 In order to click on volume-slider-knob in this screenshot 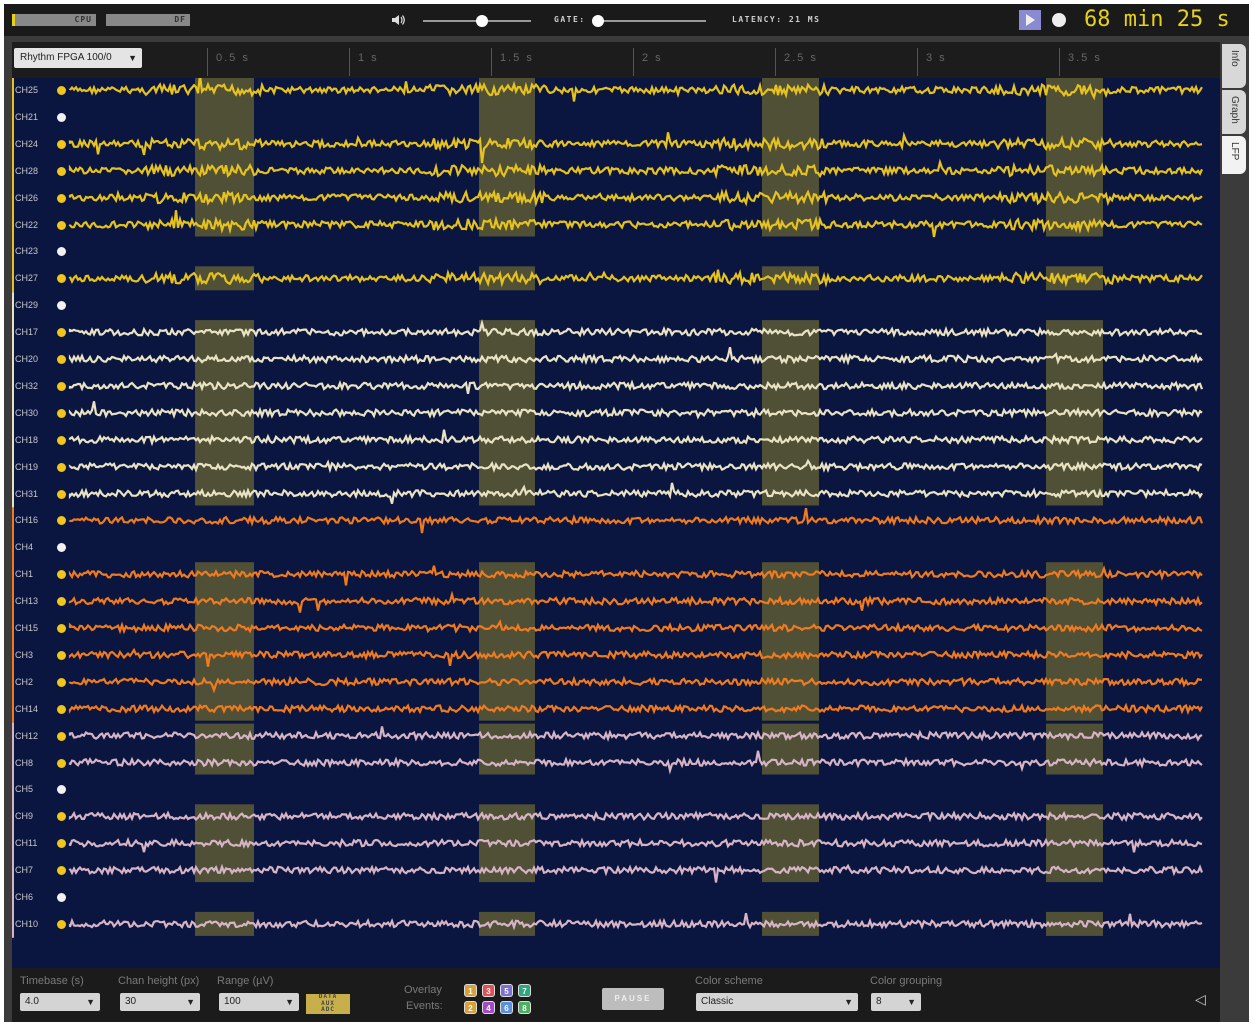, I will do `click(482, 21)`.